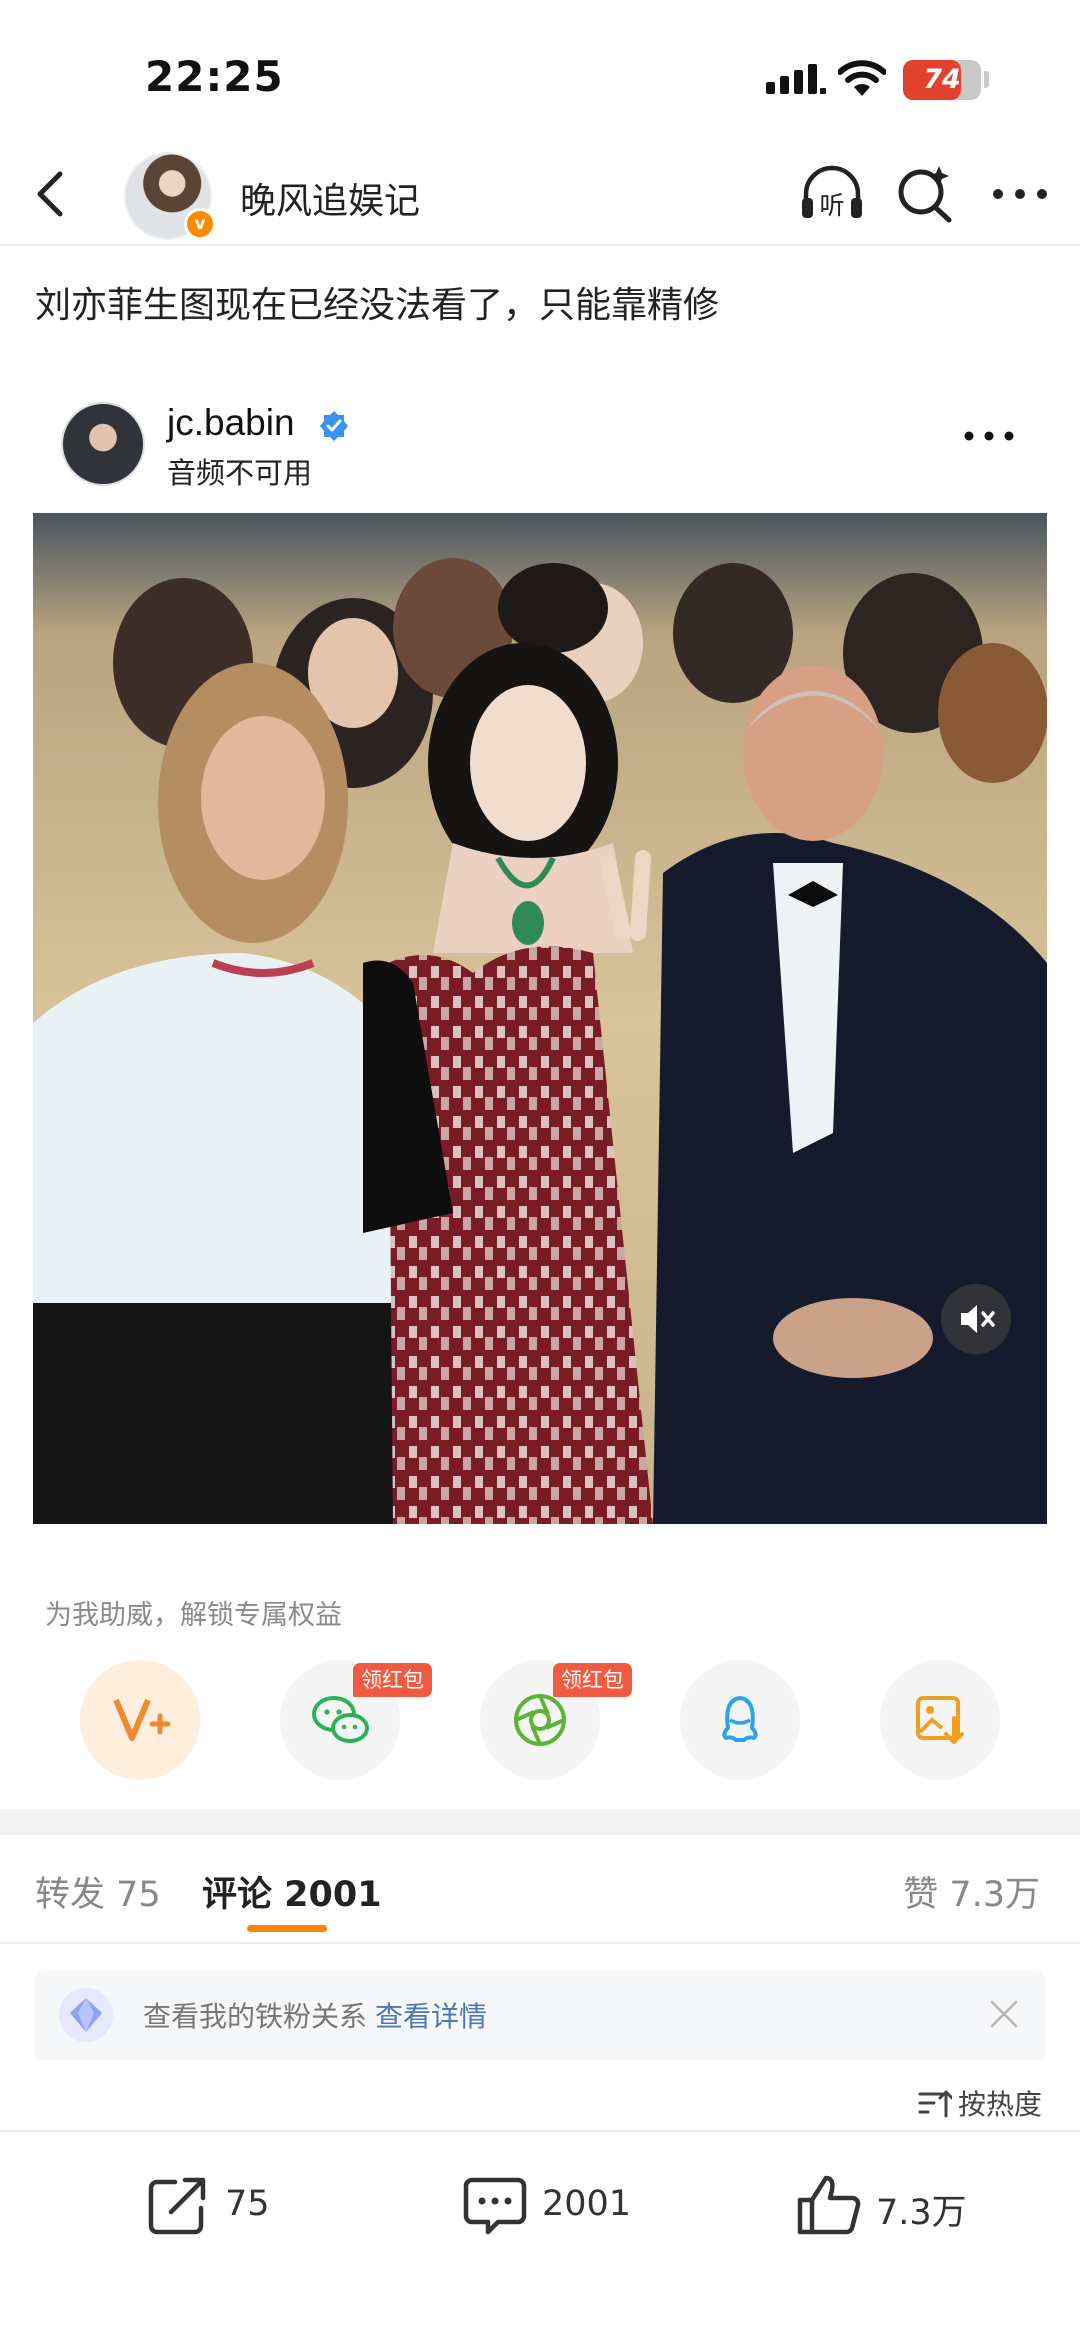 This screenshot has width=1080, height=2346. Describe the element at coordinates (1020, 194) in the screenshot. I see `more-options-icon` at that location.